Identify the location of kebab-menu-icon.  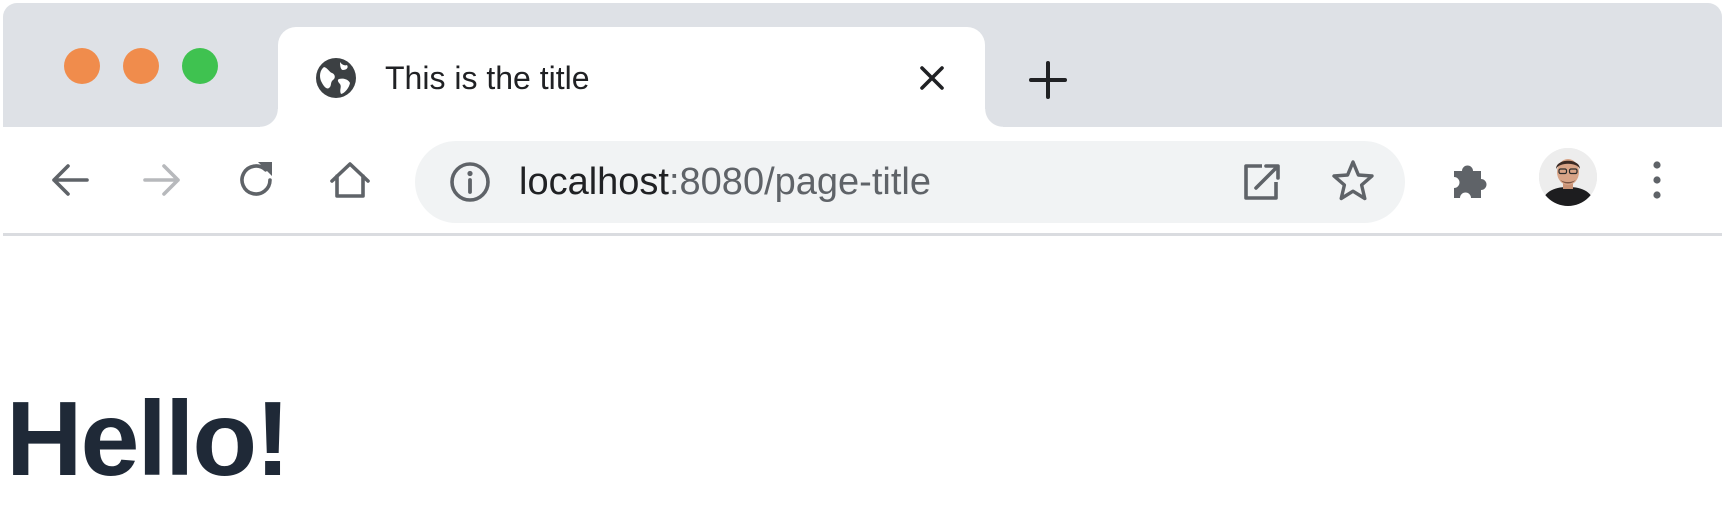
(1657, 180).